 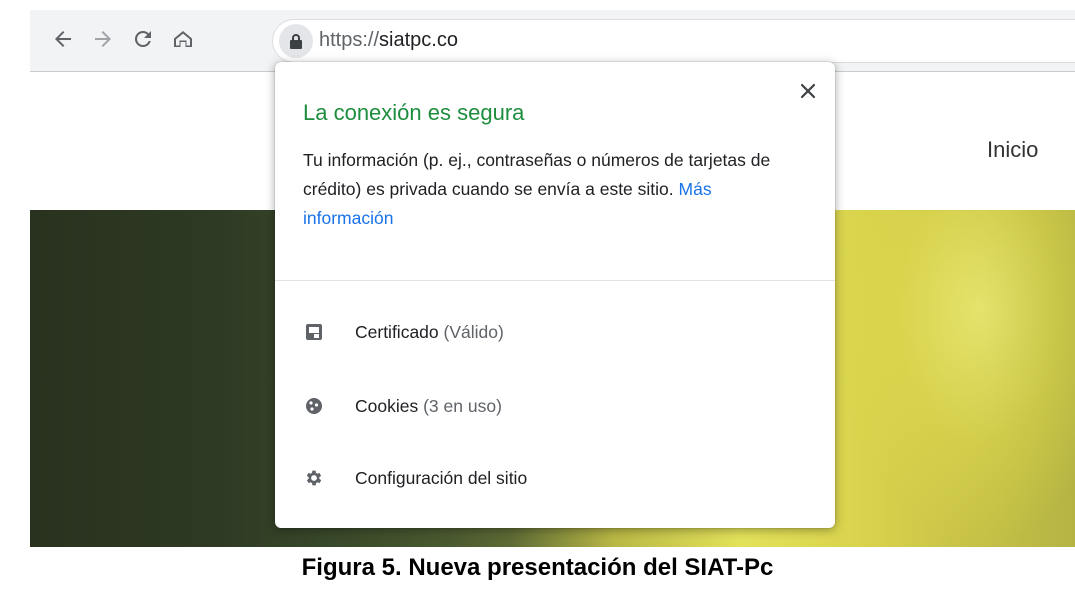 I want to click on url-host: siatpc.co, so click(x=418, y=40).